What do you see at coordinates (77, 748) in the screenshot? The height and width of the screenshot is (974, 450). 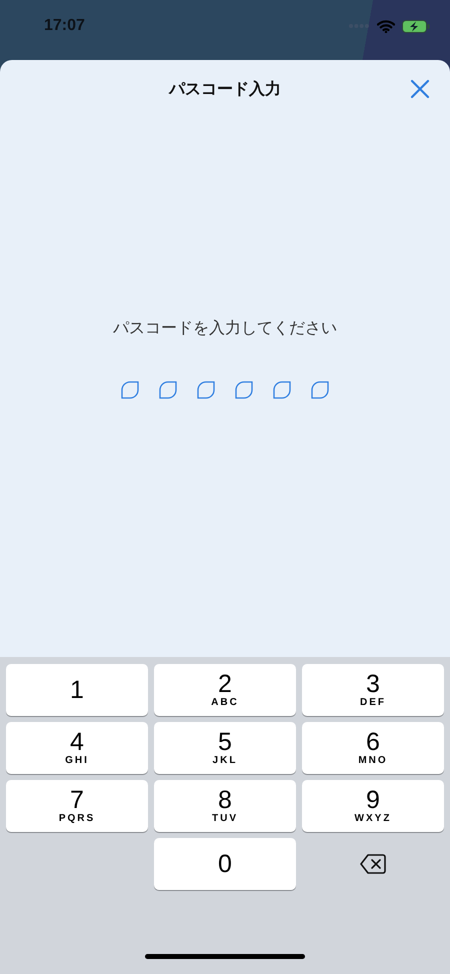 I see `keypad-key: 4 GHI` at bounding box center [77, 748].